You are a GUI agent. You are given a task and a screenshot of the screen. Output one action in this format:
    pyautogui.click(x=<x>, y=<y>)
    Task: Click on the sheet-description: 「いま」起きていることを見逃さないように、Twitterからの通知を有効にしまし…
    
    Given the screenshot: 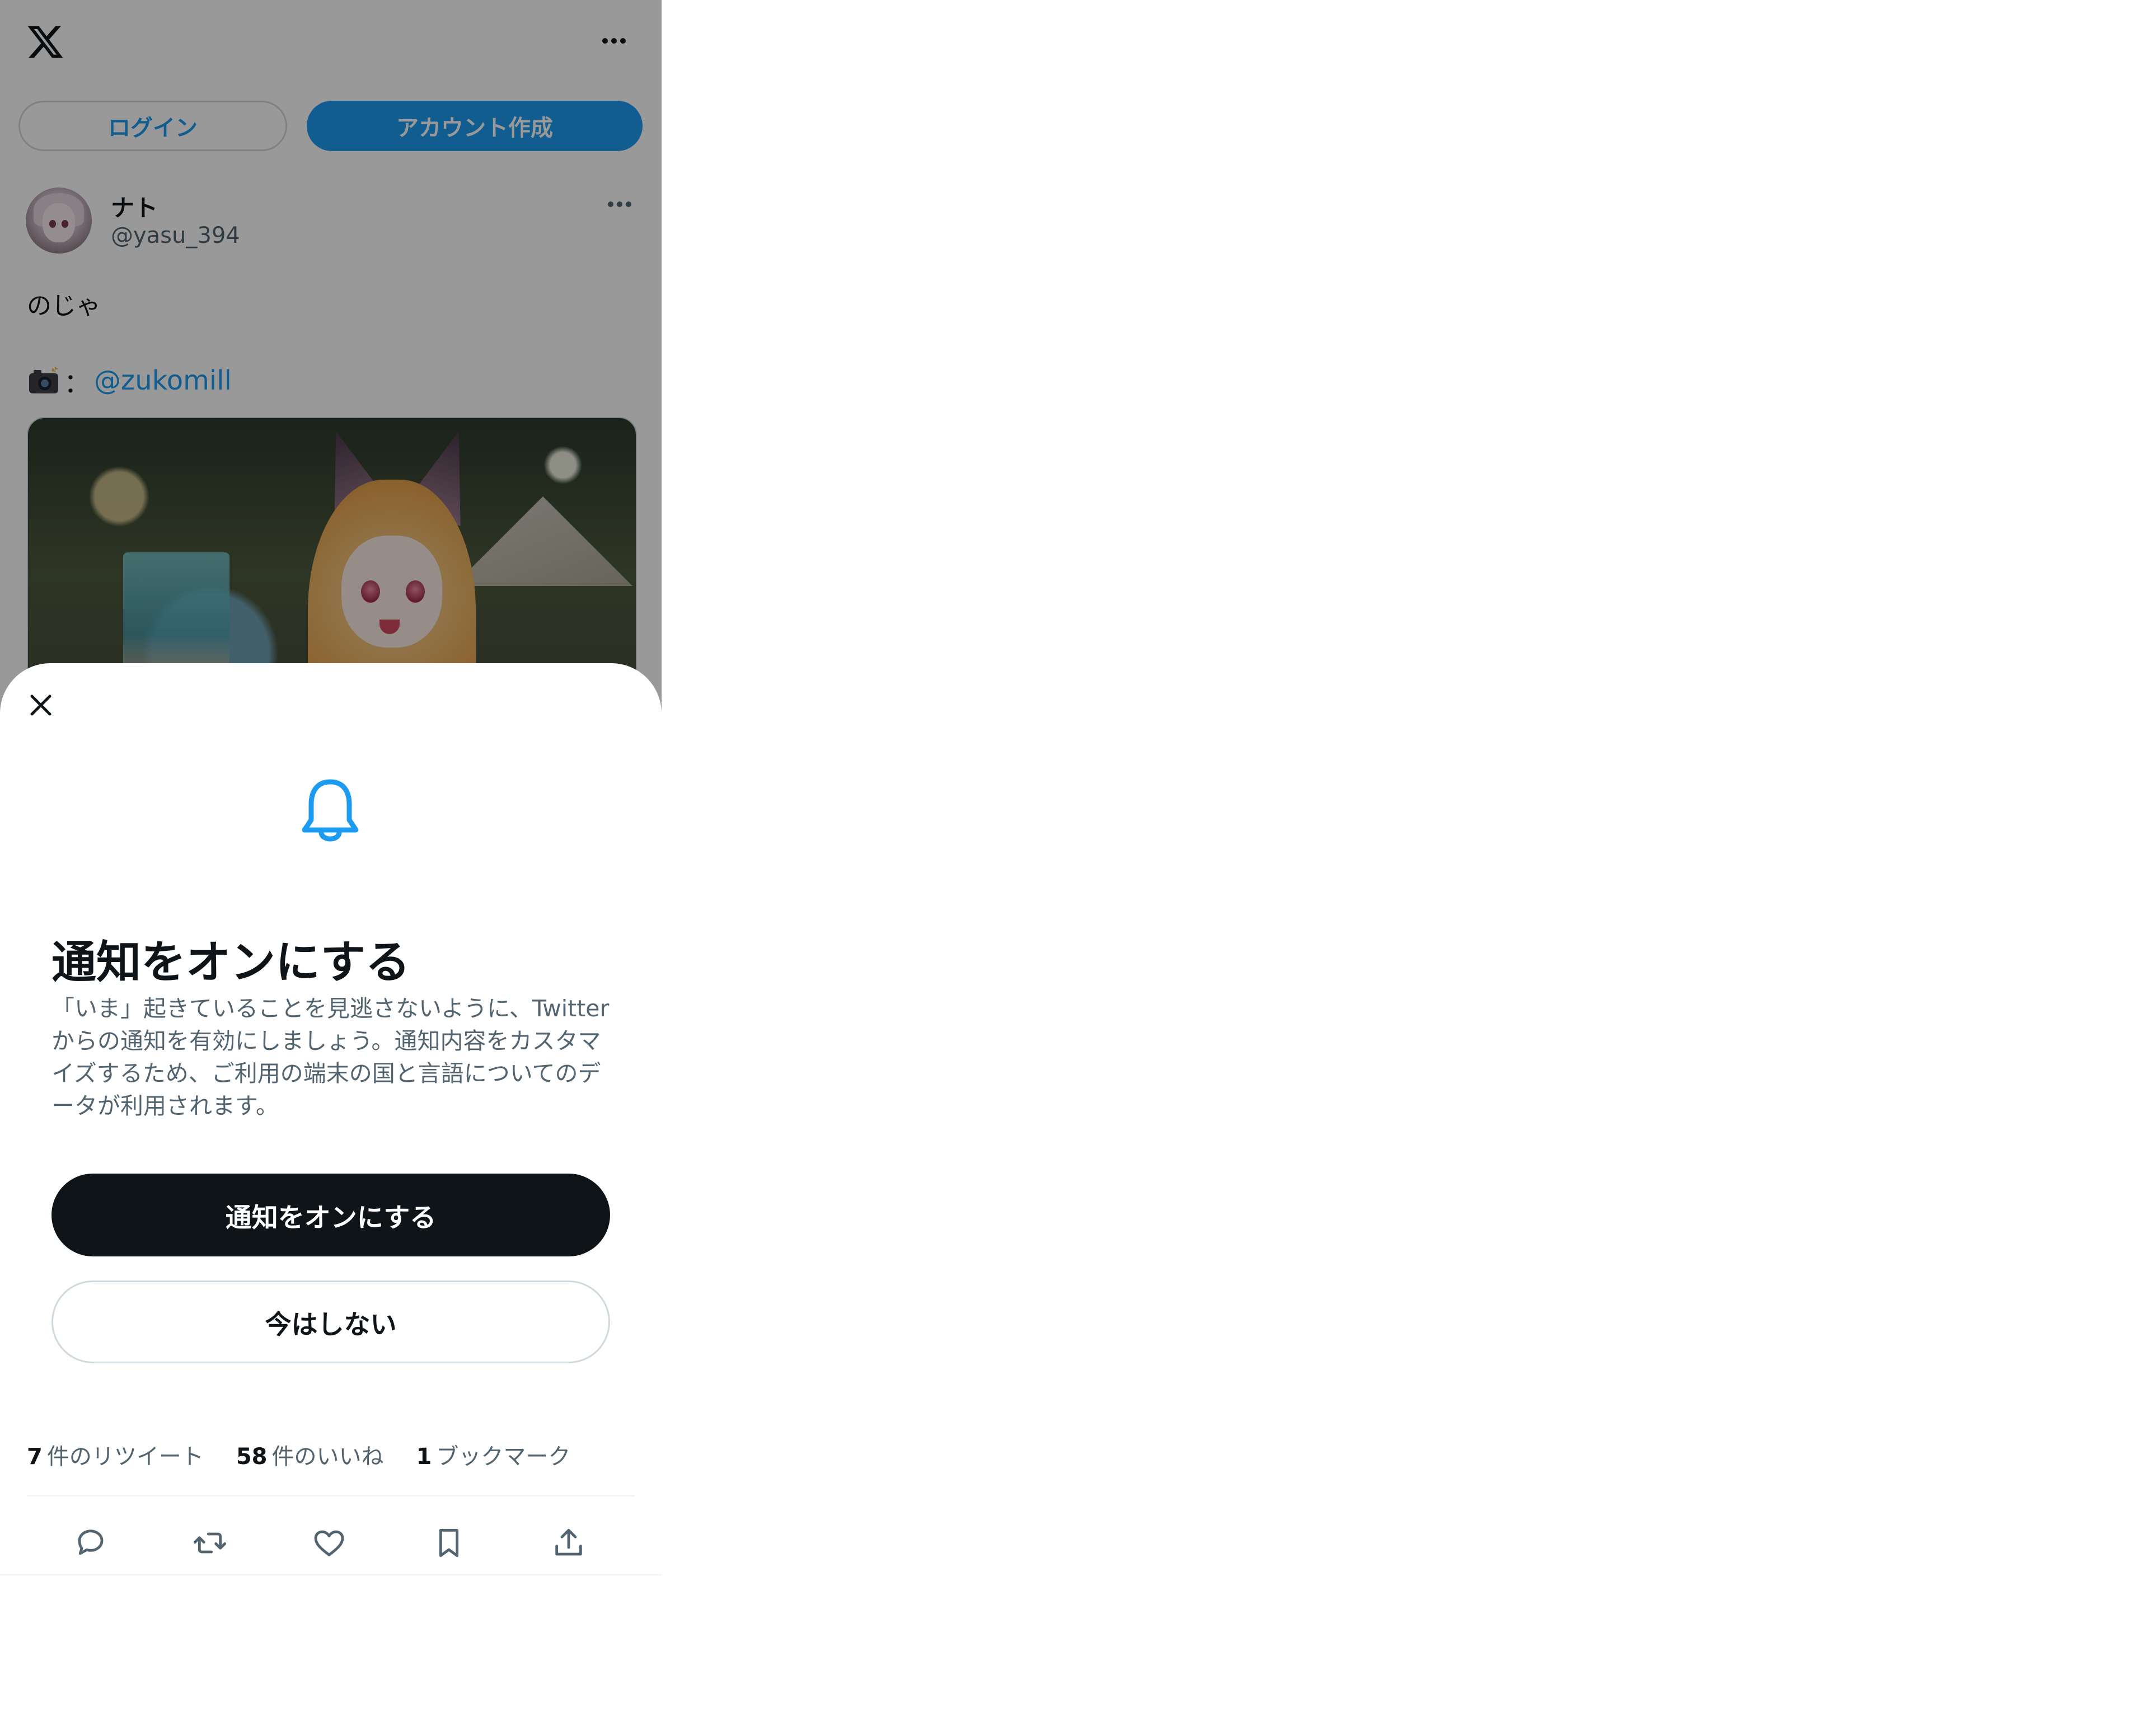 What is the action you would take?
    pyautogui.click(x=330, y=1057)
    